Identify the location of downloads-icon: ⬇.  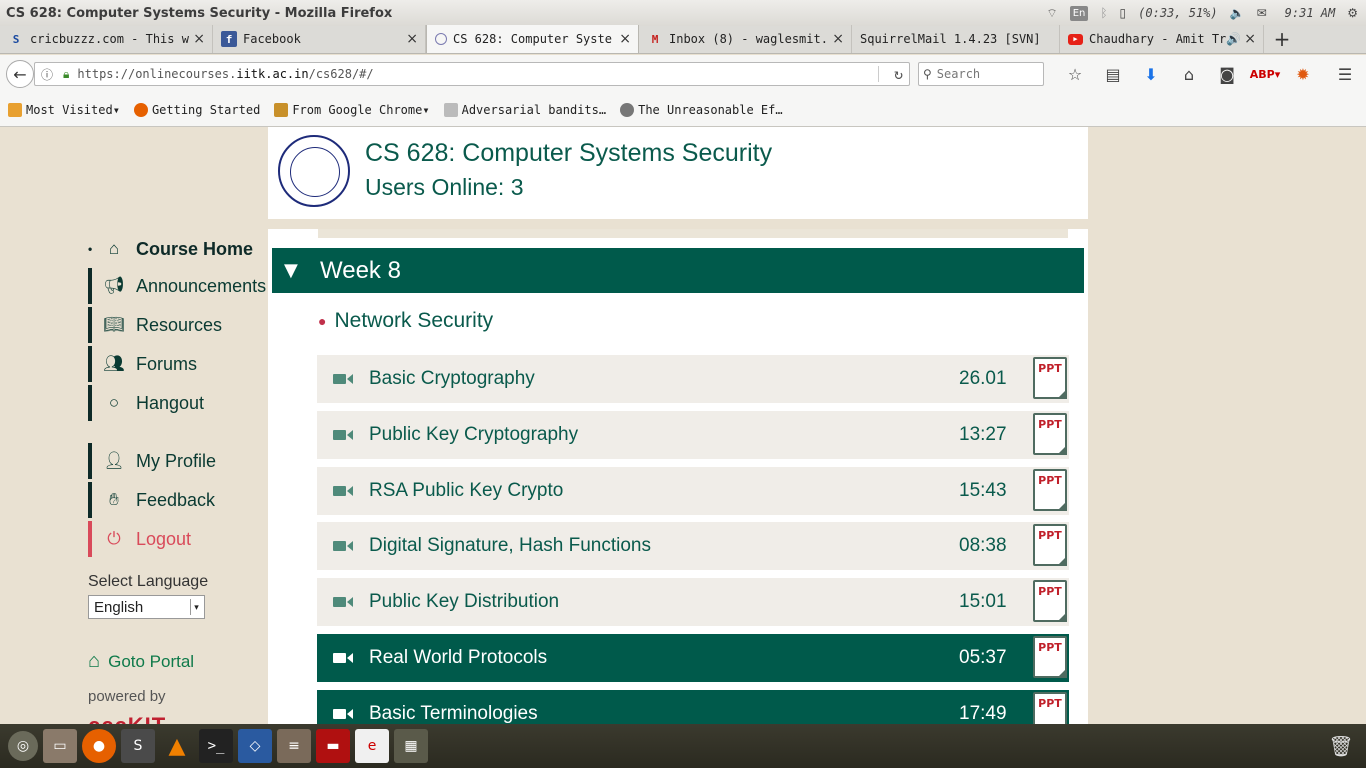
(1151, 74).